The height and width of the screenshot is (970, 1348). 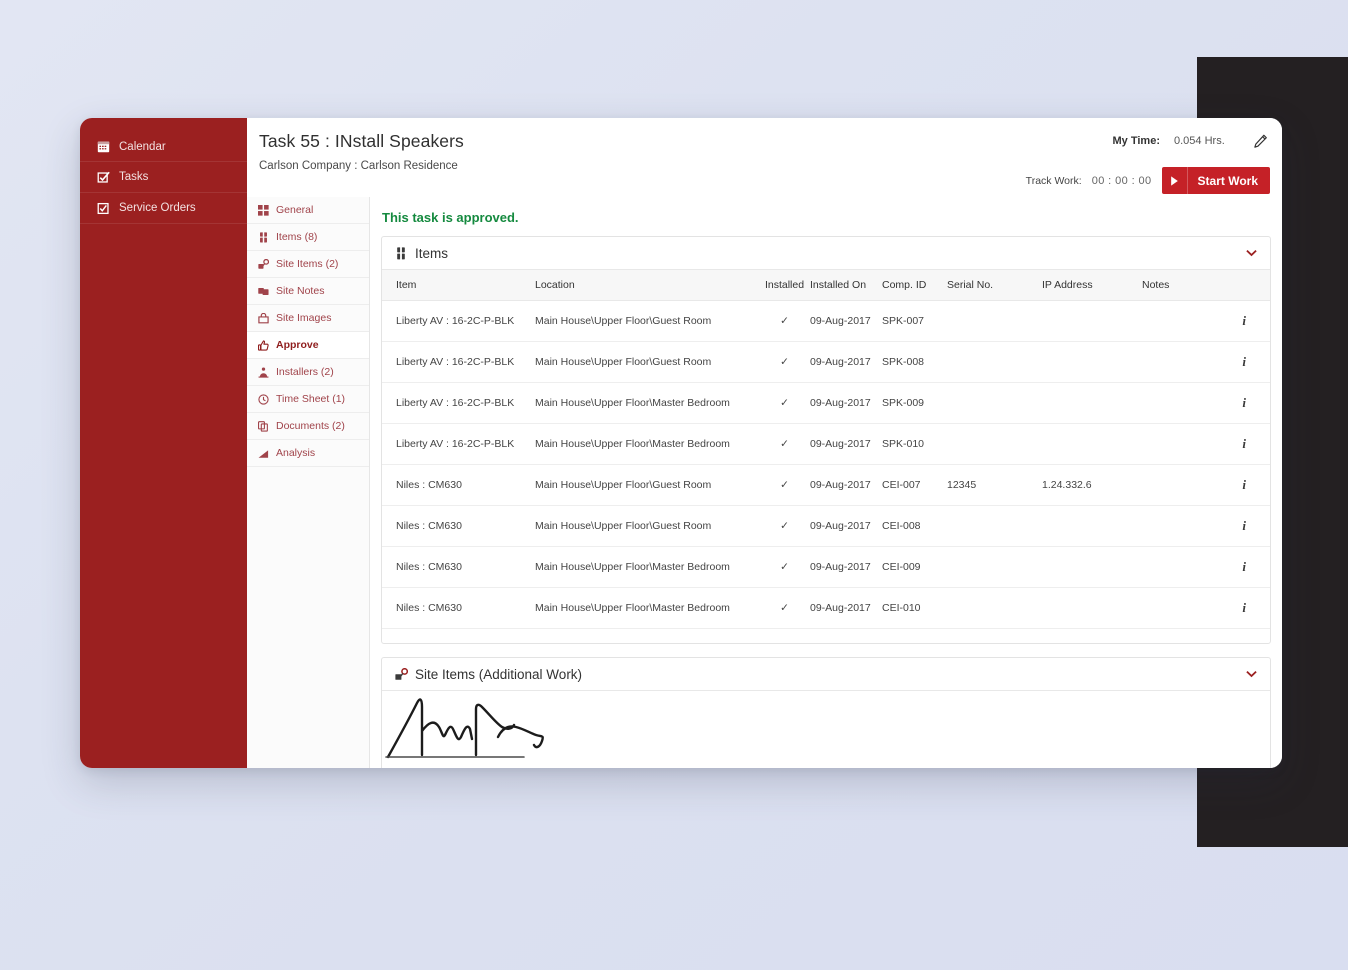 What do you see at coordinates (308, 237) in the screenshot?
I see `tab-items: Items (8)` at bounding box center [308, 237].